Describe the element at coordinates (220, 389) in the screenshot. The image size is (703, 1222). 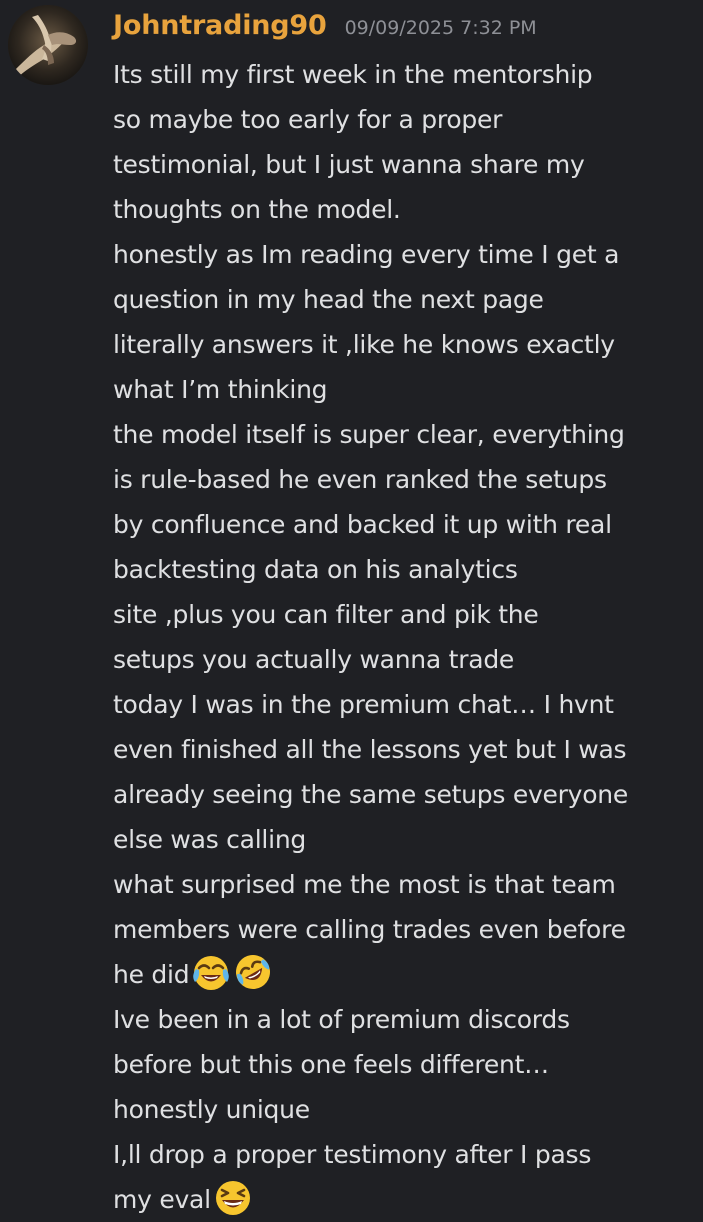
I see `message-line: what I’m thinking` at that location.